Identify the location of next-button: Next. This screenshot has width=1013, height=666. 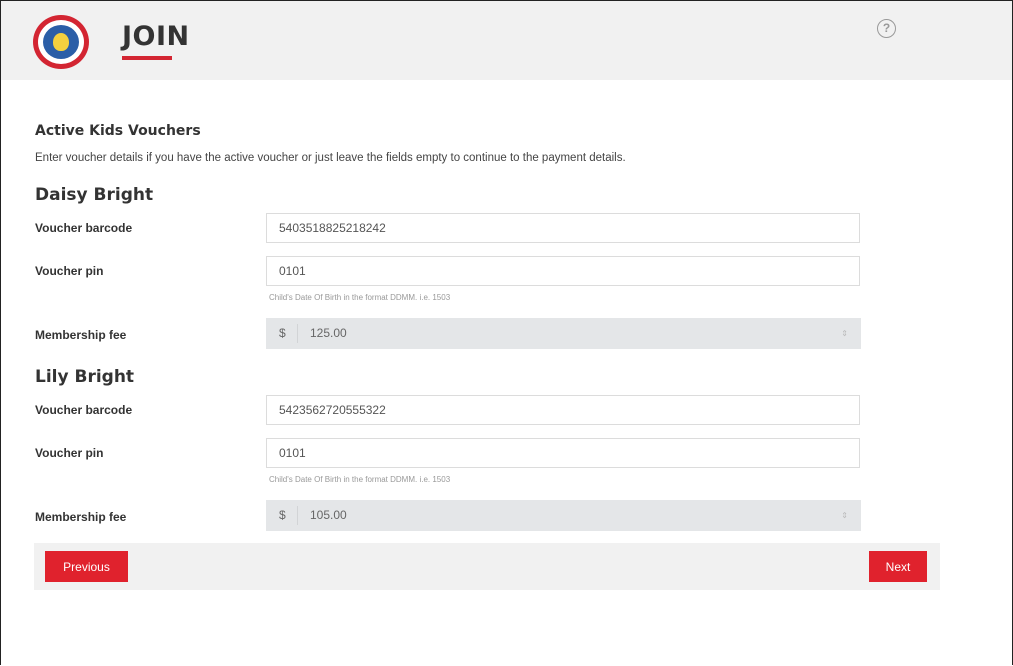
(898, 566).